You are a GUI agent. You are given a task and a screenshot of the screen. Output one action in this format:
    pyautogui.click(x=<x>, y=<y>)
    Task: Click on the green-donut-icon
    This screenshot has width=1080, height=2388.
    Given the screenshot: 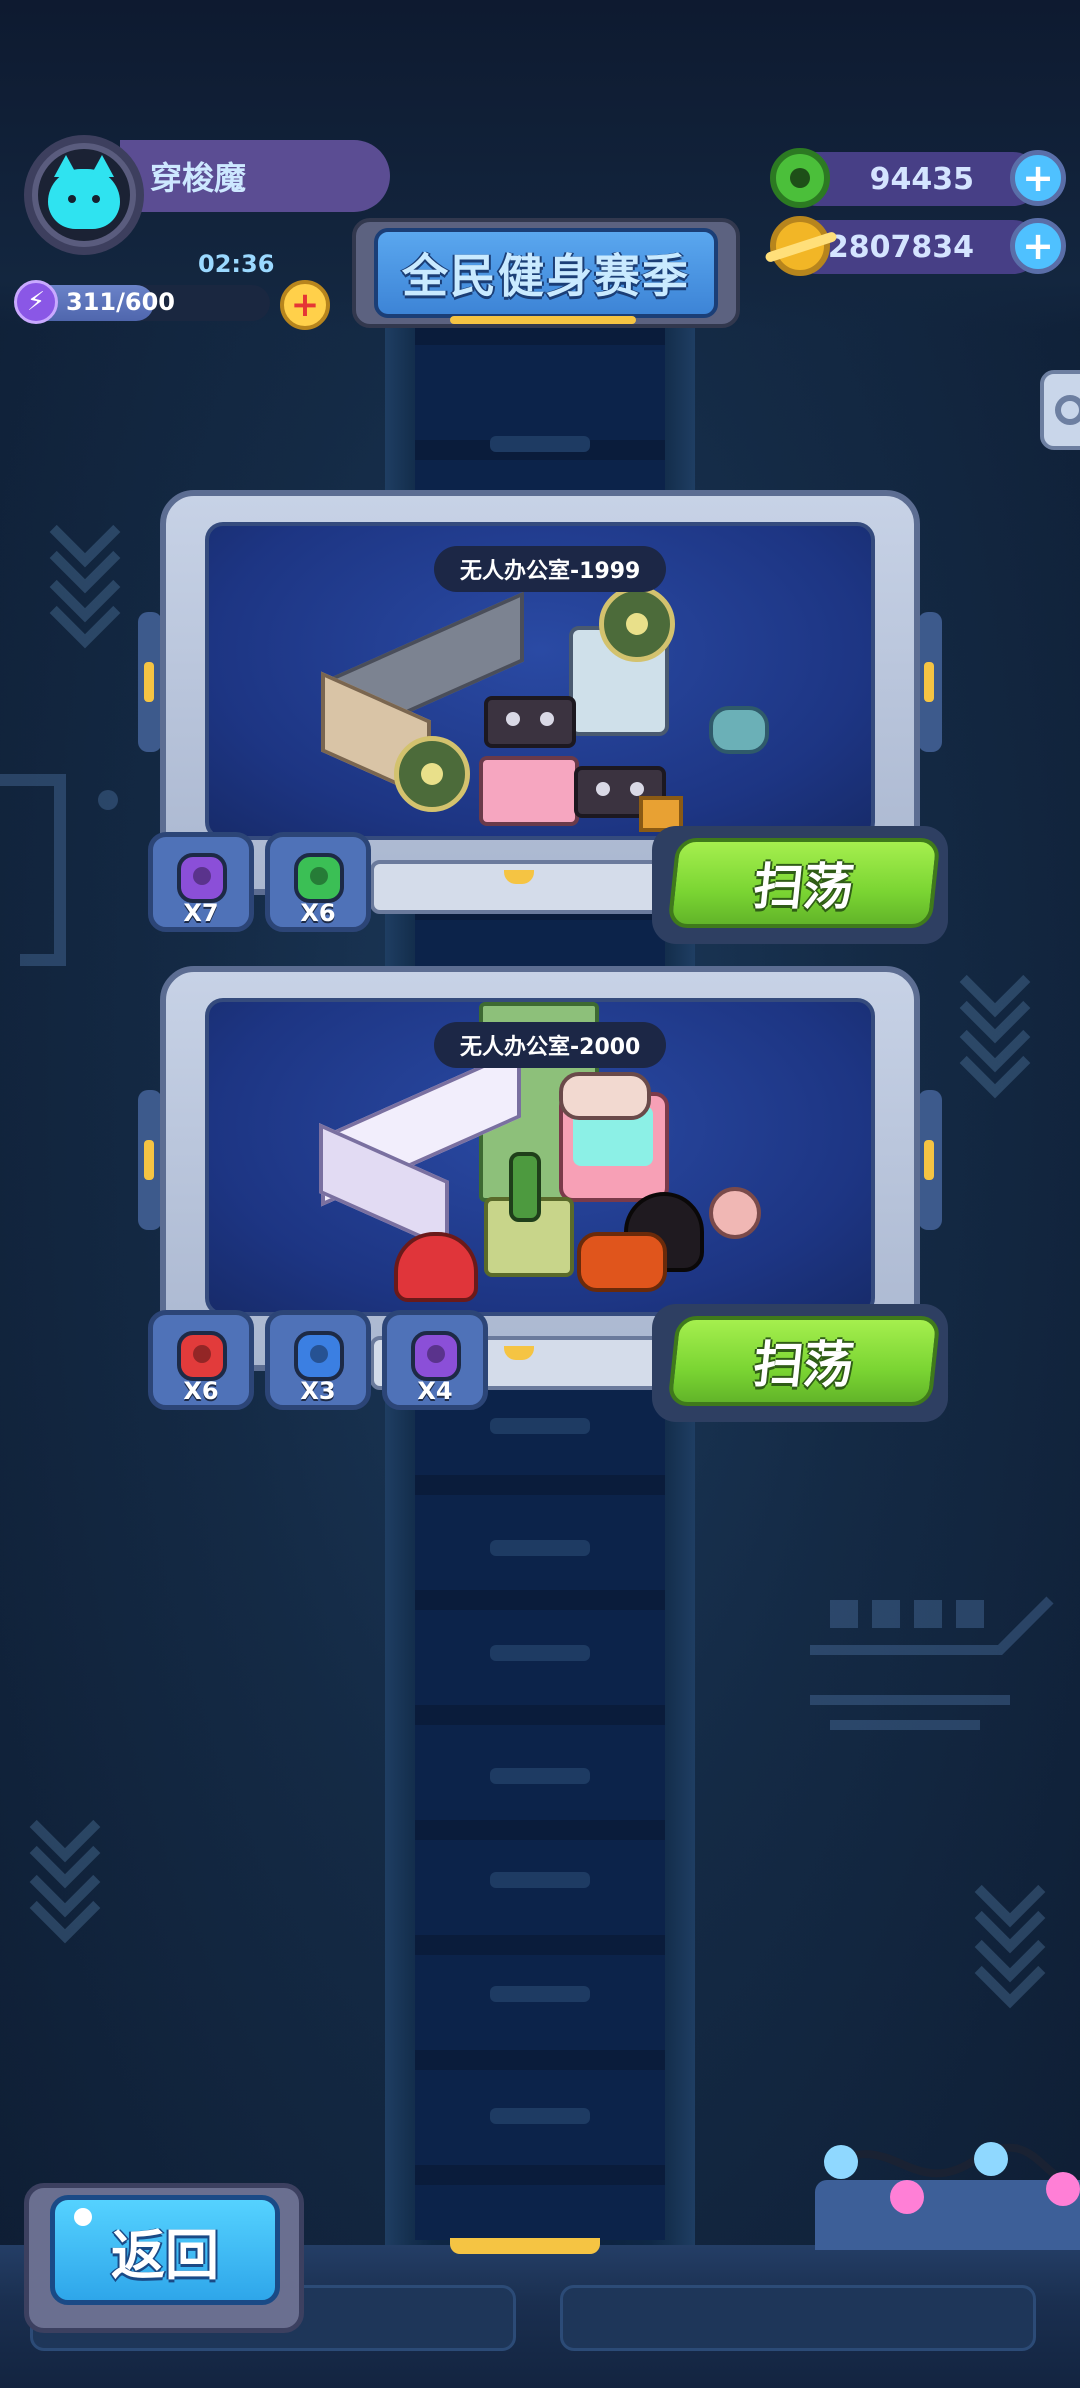 What is the action you would take?
    pyautogui.click(x=800, y=178)
    